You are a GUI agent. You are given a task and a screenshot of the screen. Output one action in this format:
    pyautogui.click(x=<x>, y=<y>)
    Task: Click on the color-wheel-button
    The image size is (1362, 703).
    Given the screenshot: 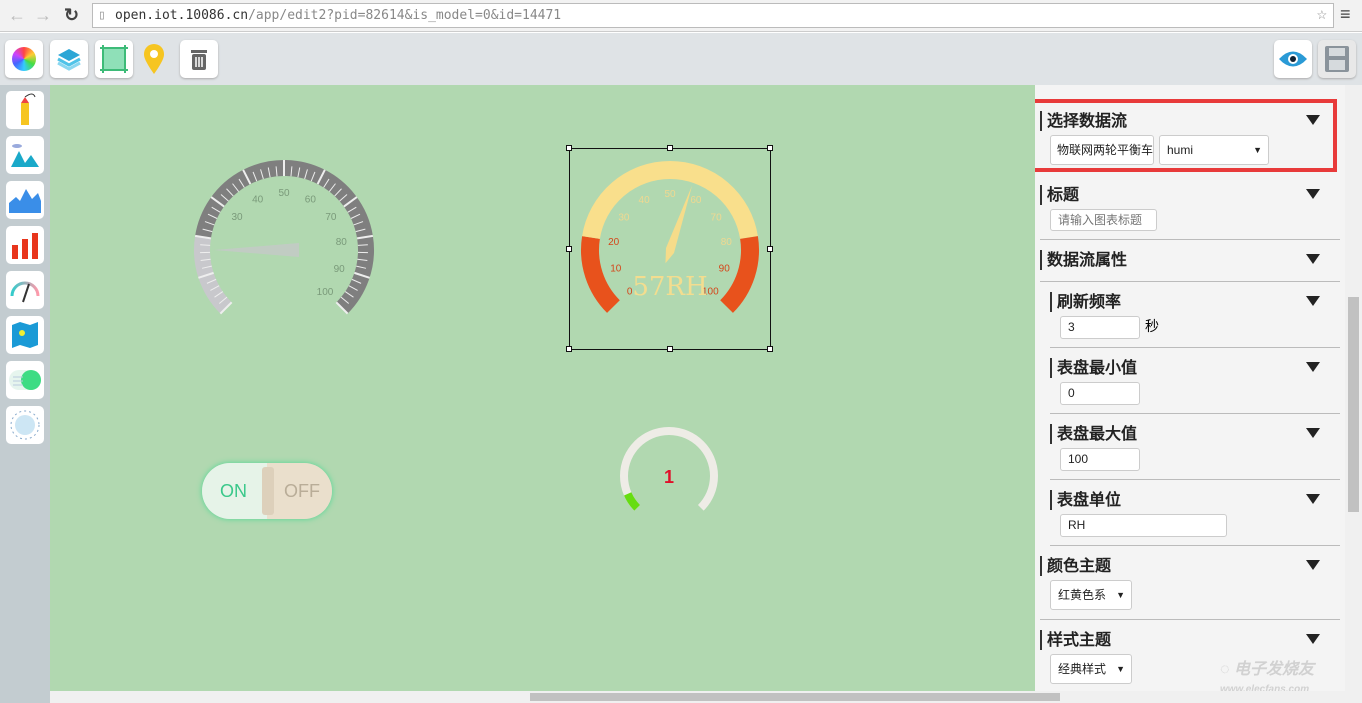 What is the action you would take?
    pyautogui.click(x=24, y=59)
    